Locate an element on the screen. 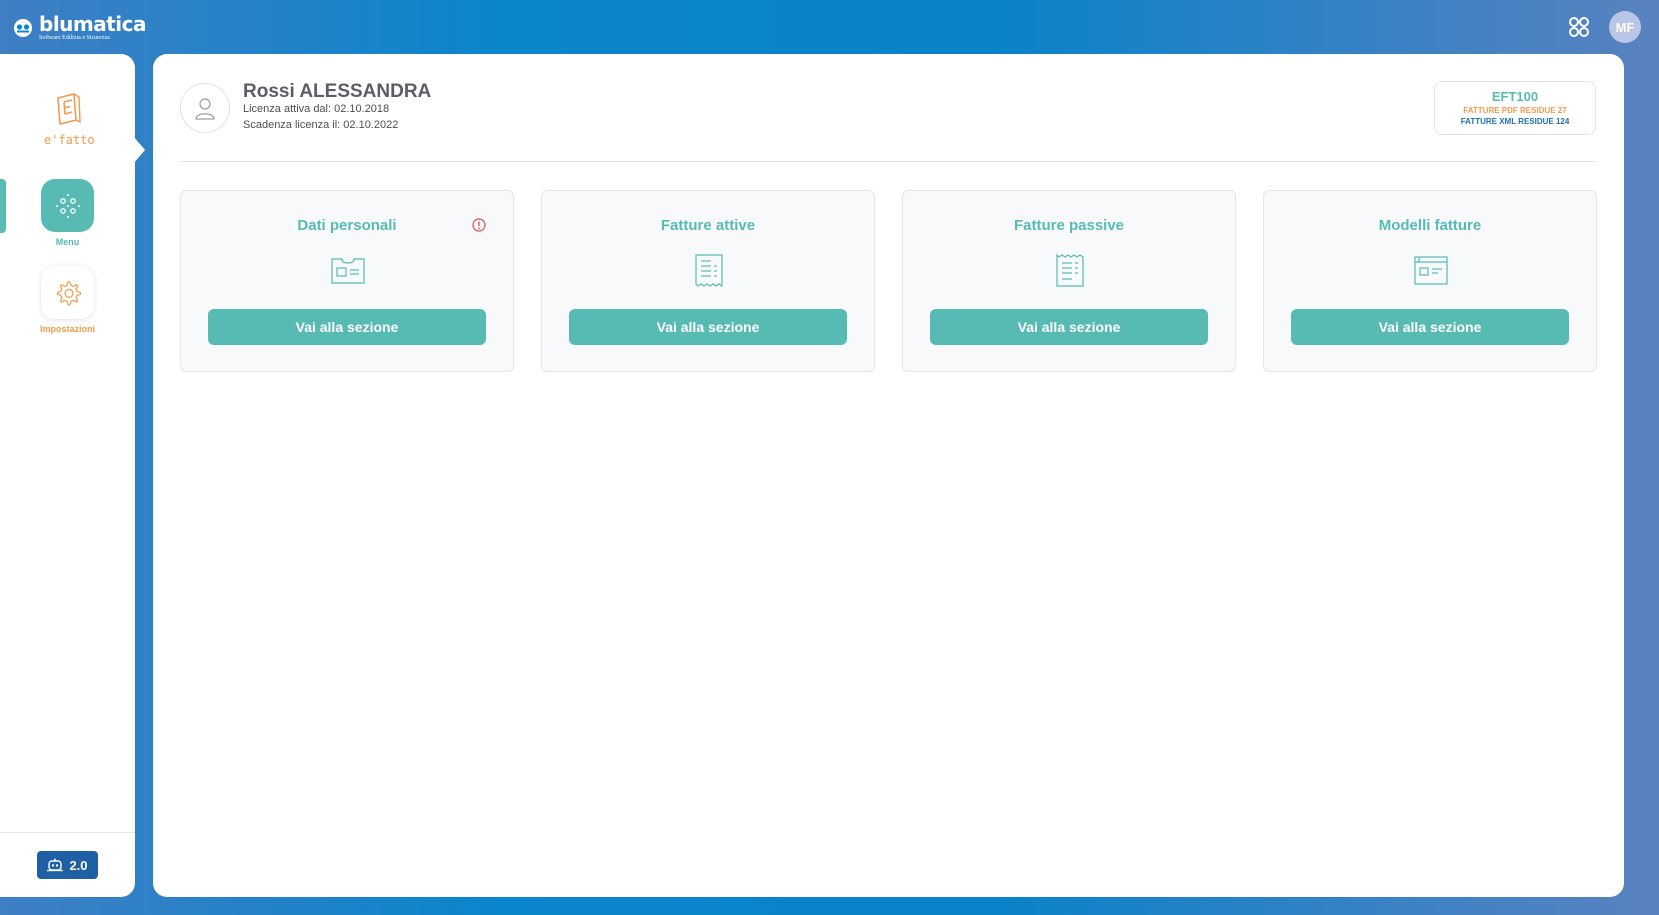  sidebar-item-menu is located at coordinates (67, 205).